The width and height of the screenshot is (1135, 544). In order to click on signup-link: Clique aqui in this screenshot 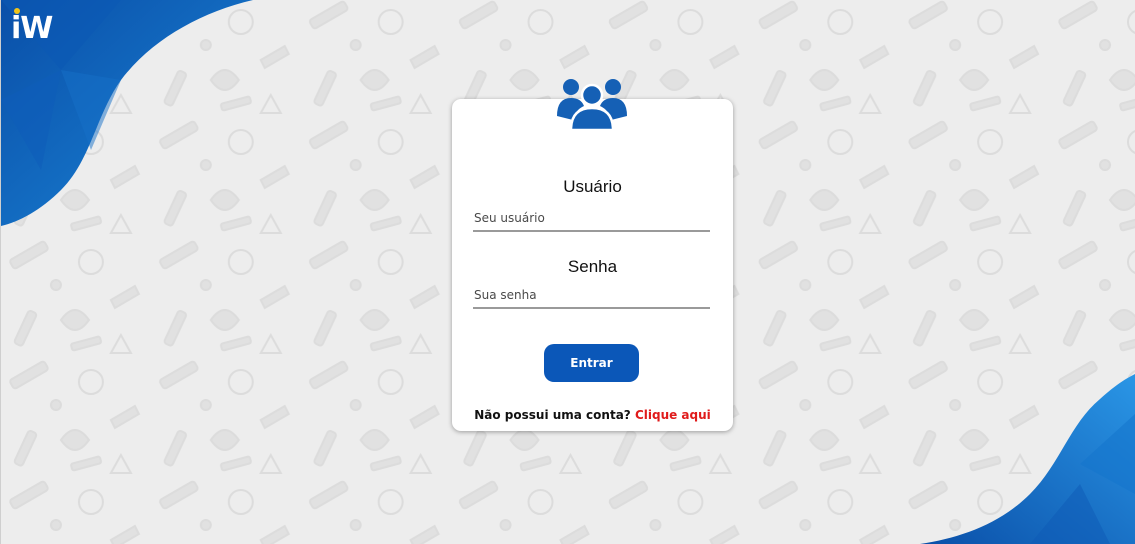, I will do `click(673, 415)`.